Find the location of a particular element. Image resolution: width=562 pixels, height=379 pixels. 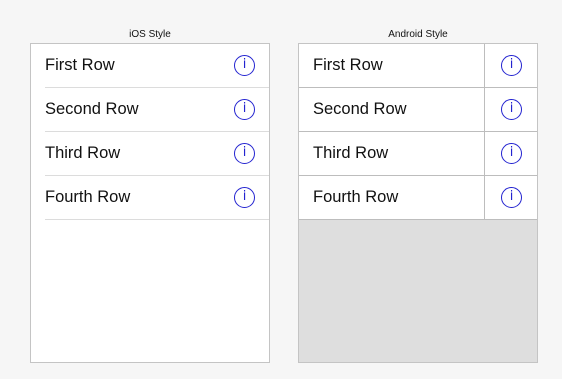

android-list-row-second: Second Row i is located at coordinates (418, 110).